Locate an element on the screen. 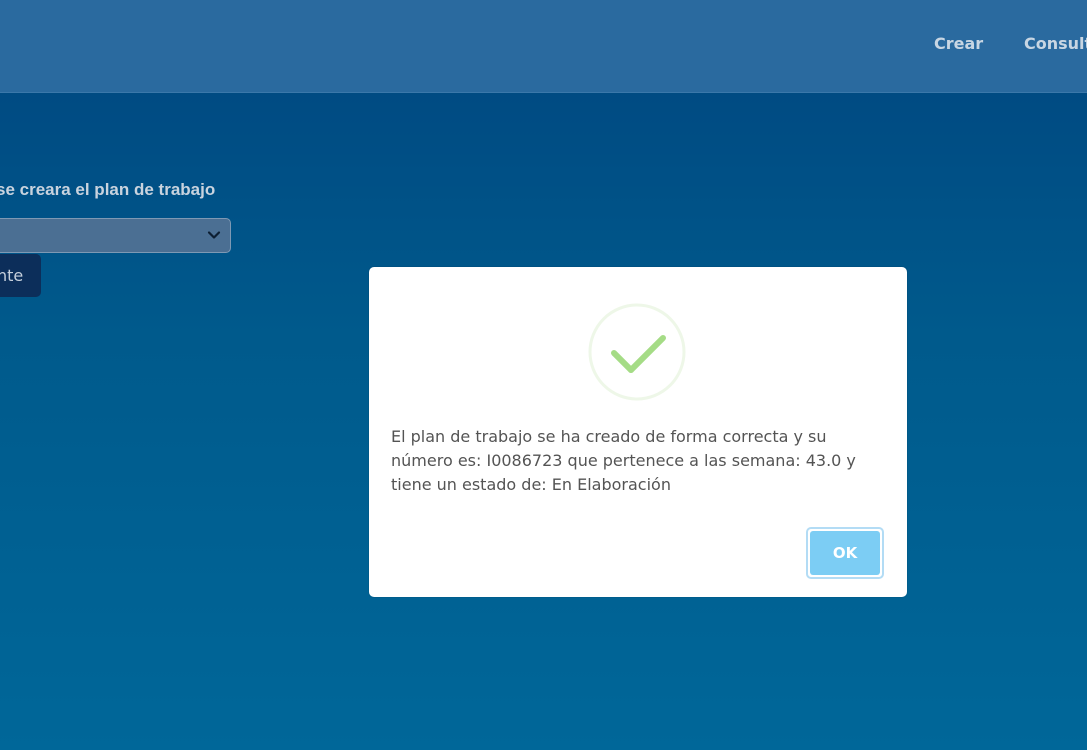 This screenshot has height=750, width=1087. week-select is located at coordinates (115, 235).